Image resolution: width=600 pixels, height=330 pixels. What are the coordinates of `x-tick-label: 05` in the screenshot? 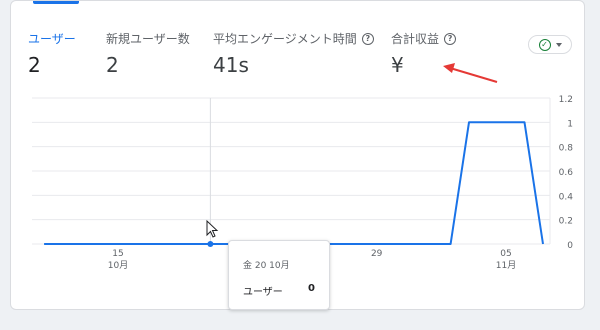 It's located at (505, 254).